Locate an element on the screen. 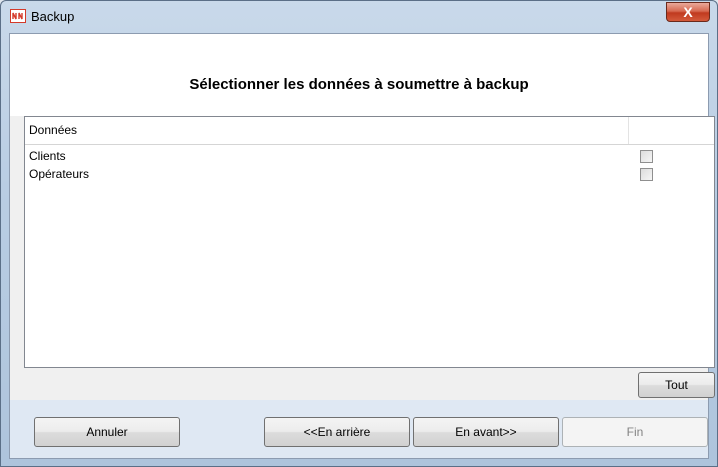 The height and width of the screenshot is (467, 718). clients-checkbox is located at coordinates (646, 156).